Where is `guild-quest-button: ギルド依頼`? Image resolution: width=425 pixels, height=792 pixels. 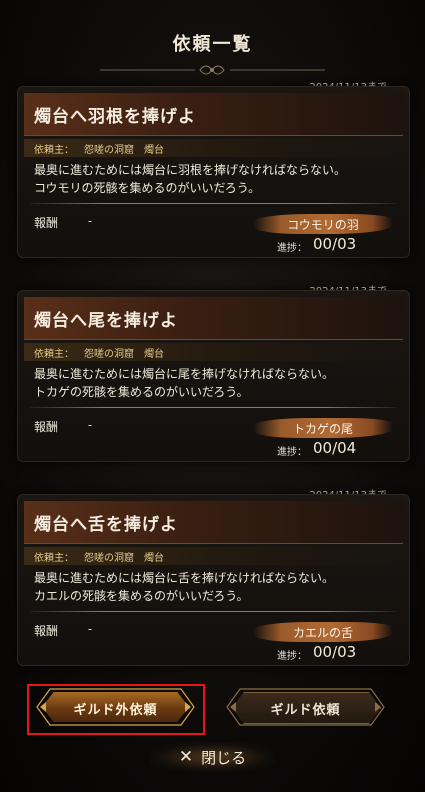 guild-quest-button: ギルド依頼 is located at coordinates (305, 707).